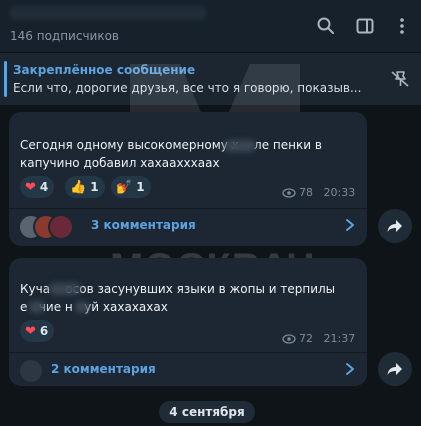  I want to click on reaction-chip: ❤ 4, so click(37, 187).